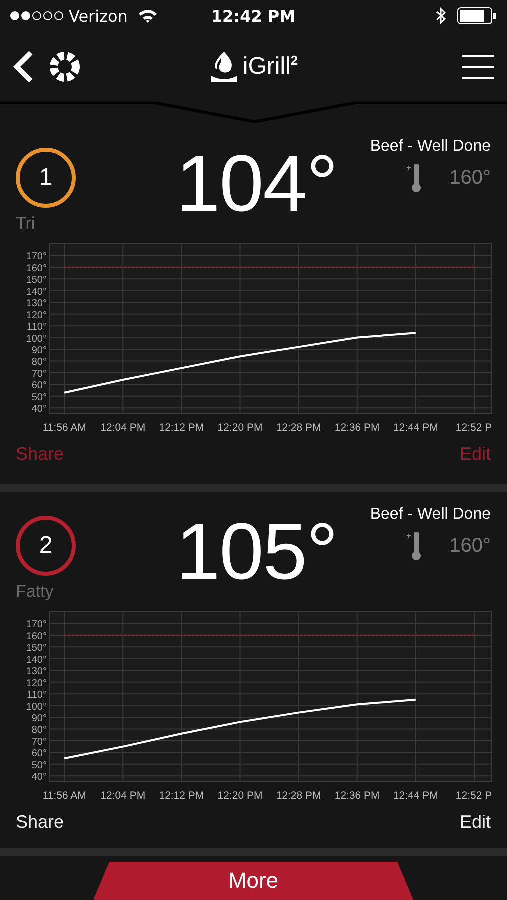 This screenshot has height=900, width=507. What do you see at coordinates (26, 224) in the screenshot?
I see `probe-name: Tri` at bounding box center [26, 224].